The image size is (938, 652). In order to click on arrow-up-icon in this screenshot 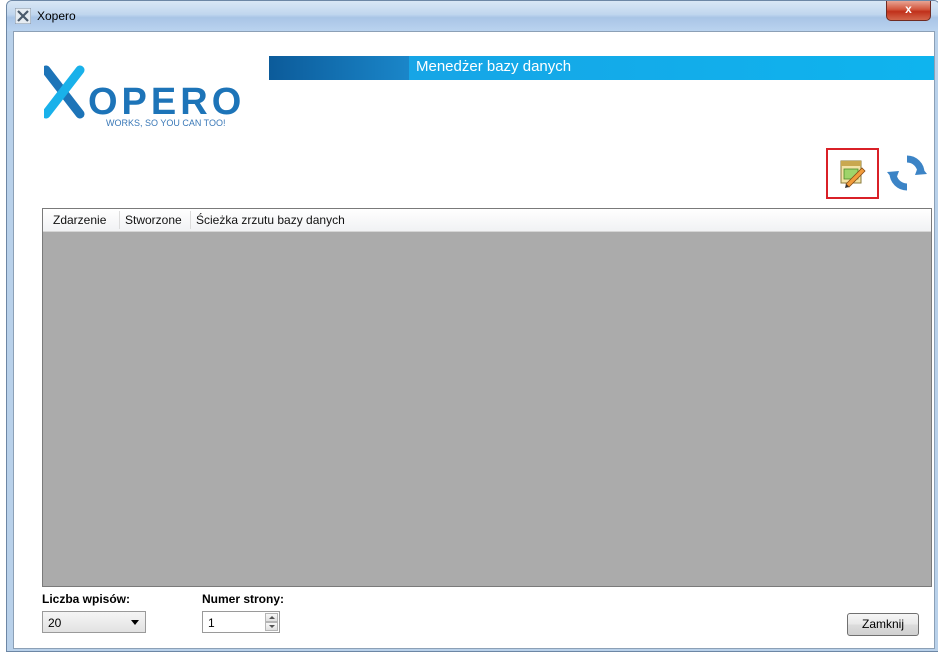, I will do `click(272, 617)`.